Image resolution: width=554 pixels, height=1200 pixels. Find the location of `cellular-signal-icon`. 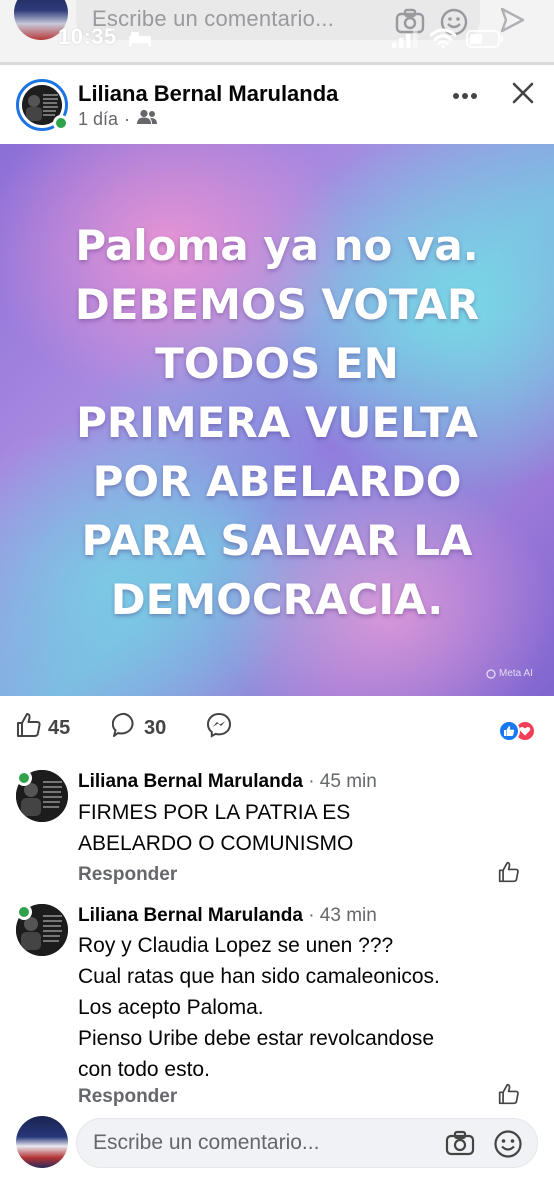

cellular-signal-icon is located at coordinates (405, 41).